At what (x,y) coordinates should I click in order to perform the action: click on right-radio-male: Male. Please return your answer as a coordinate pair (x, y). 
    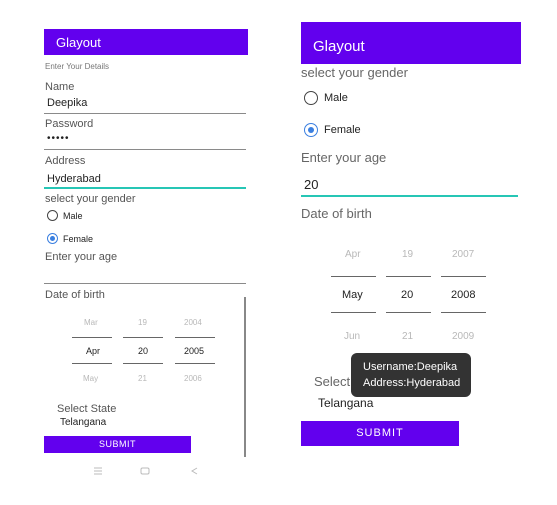
    Looking at the image, I should click on (326, 98).